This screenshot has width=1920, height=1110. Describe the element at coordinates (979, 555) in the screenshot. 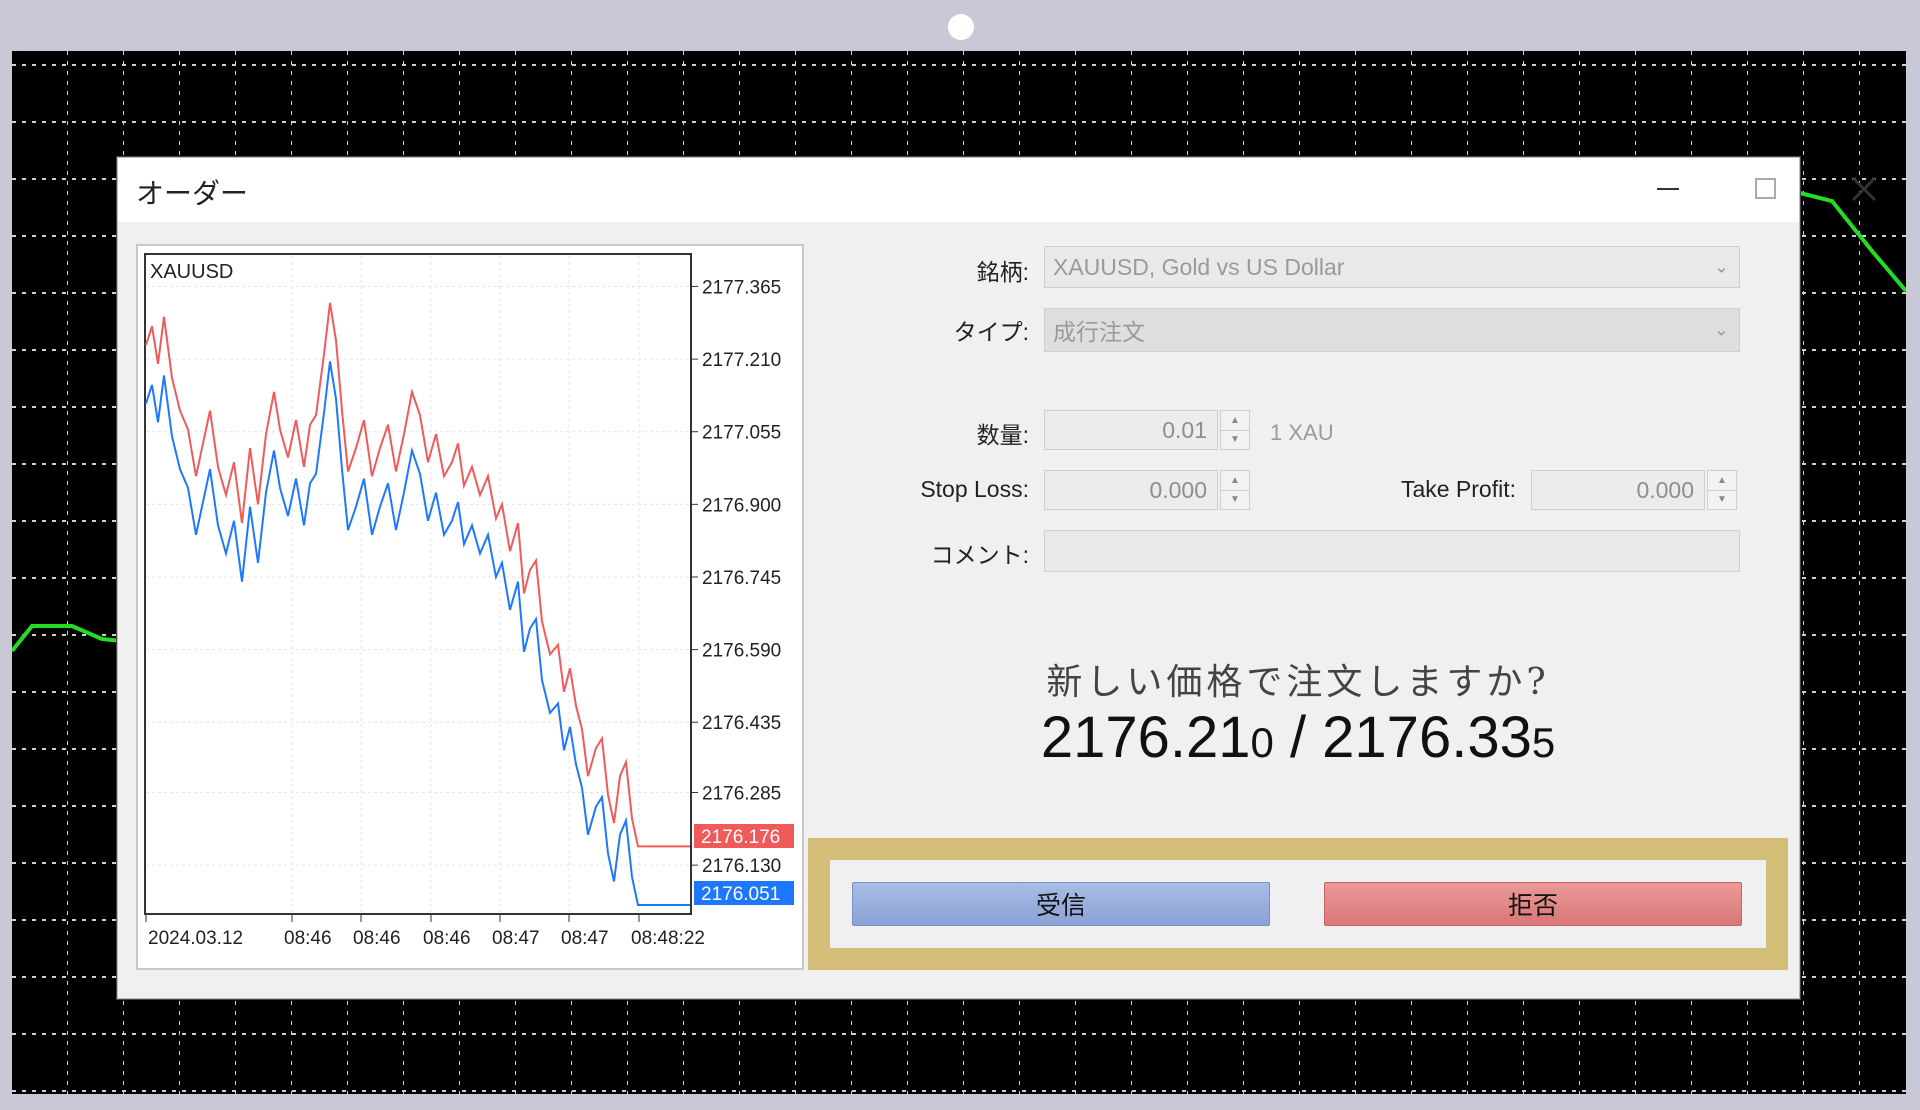

I see `comment-label: コメント:` at that location.